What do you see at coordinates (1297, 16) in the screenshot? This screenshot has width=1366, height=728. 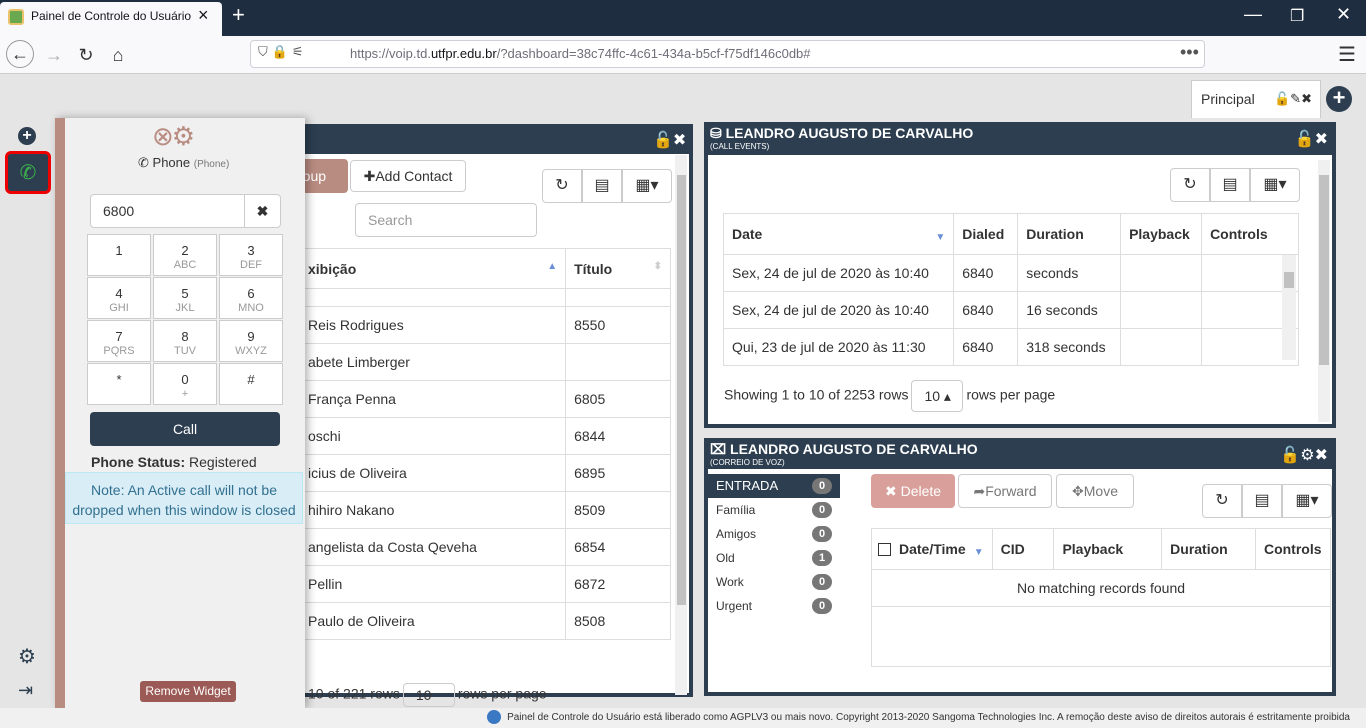 I see `restore-icon: ❐` at bounding box center [1297, 16].